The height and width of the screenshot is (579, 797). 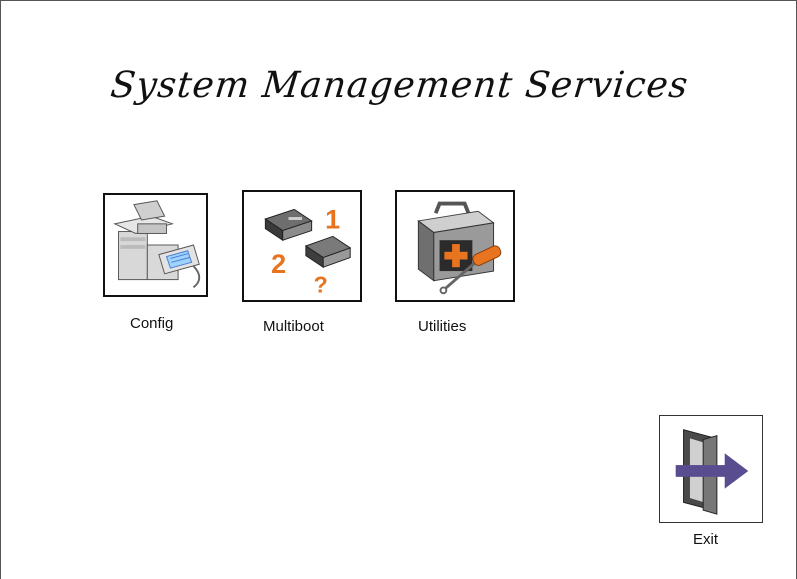 I want to click on page-title: System Management Services, so click(x=399, y=85).